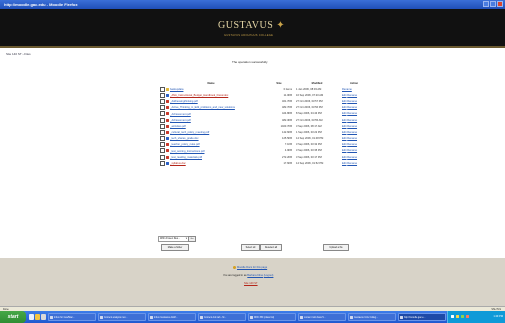  I want to click on file-link: _syllabus.doc, so click(178, 163).